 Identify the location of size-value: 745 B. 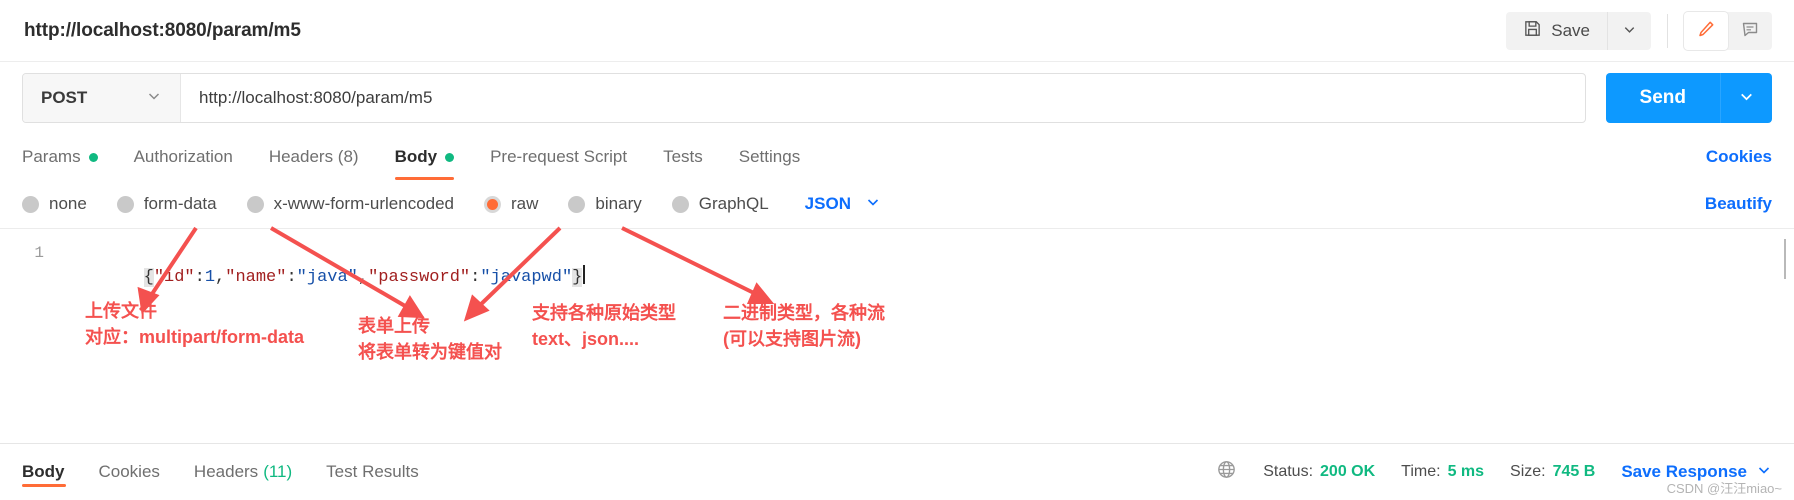
(1574, 471).